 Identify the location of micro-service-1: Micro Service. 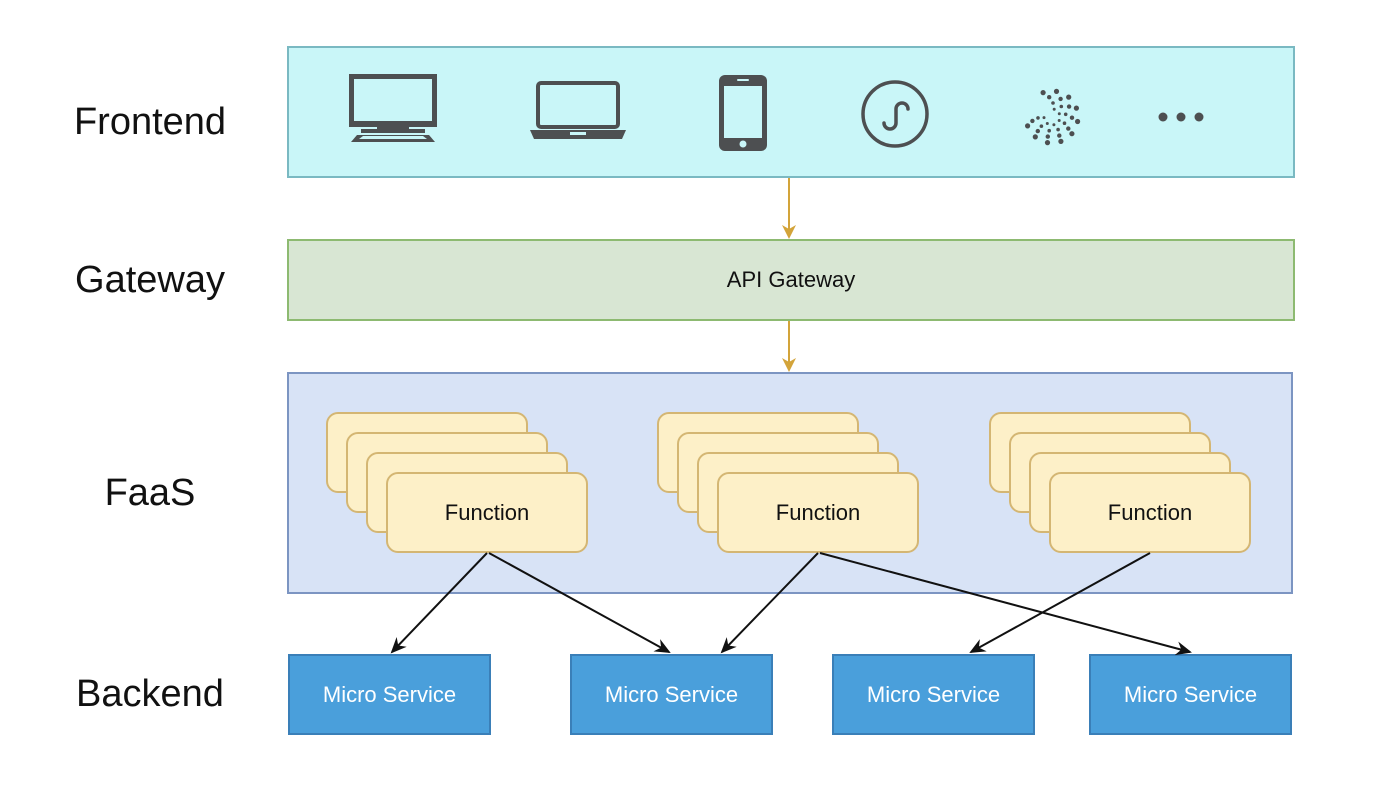
(389, 694).